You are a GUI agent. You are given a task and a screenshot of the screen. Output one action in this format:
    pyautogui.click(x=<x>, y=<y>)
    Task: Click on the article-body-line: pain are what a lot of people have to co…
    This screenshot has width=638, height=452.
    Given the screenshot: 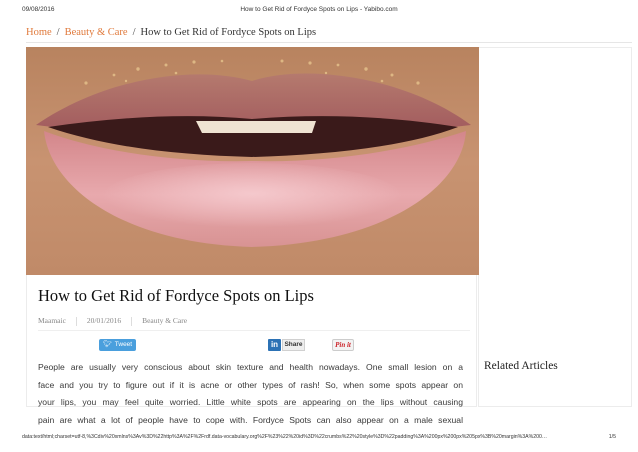 What is the action you would take?
    pyautogui.click(x=250, y=419)
    